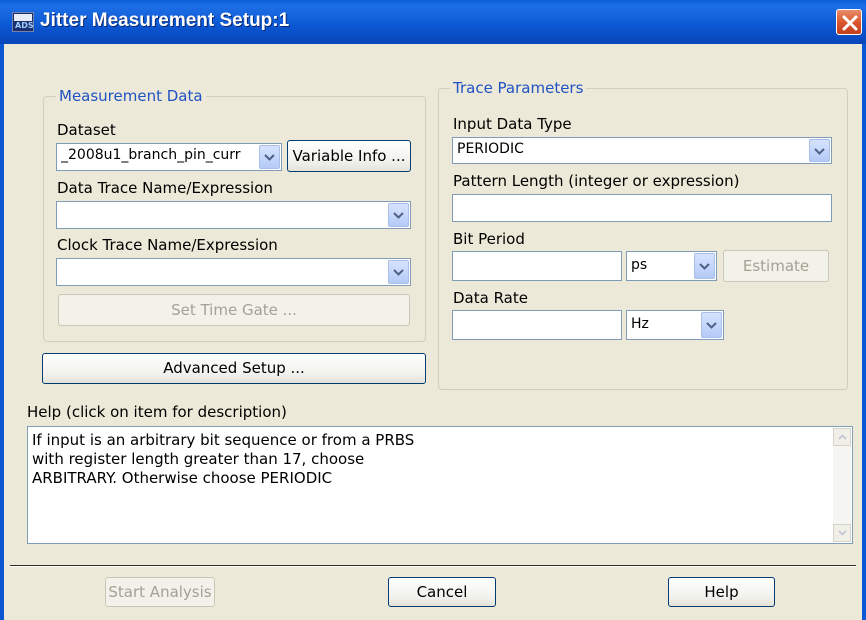 The image size is (866, 620). I want to click on data-rate-input, so click(537, 325).